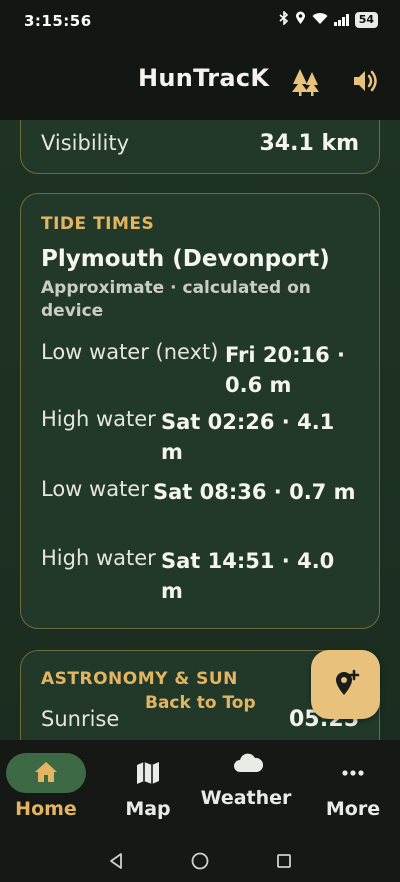 This screenshot has width=400, height=882. Describe the element at coordinates (254, 492) in the screenshot. I see `tide-value: Sat 08:36 · 0.7 m` at that location.